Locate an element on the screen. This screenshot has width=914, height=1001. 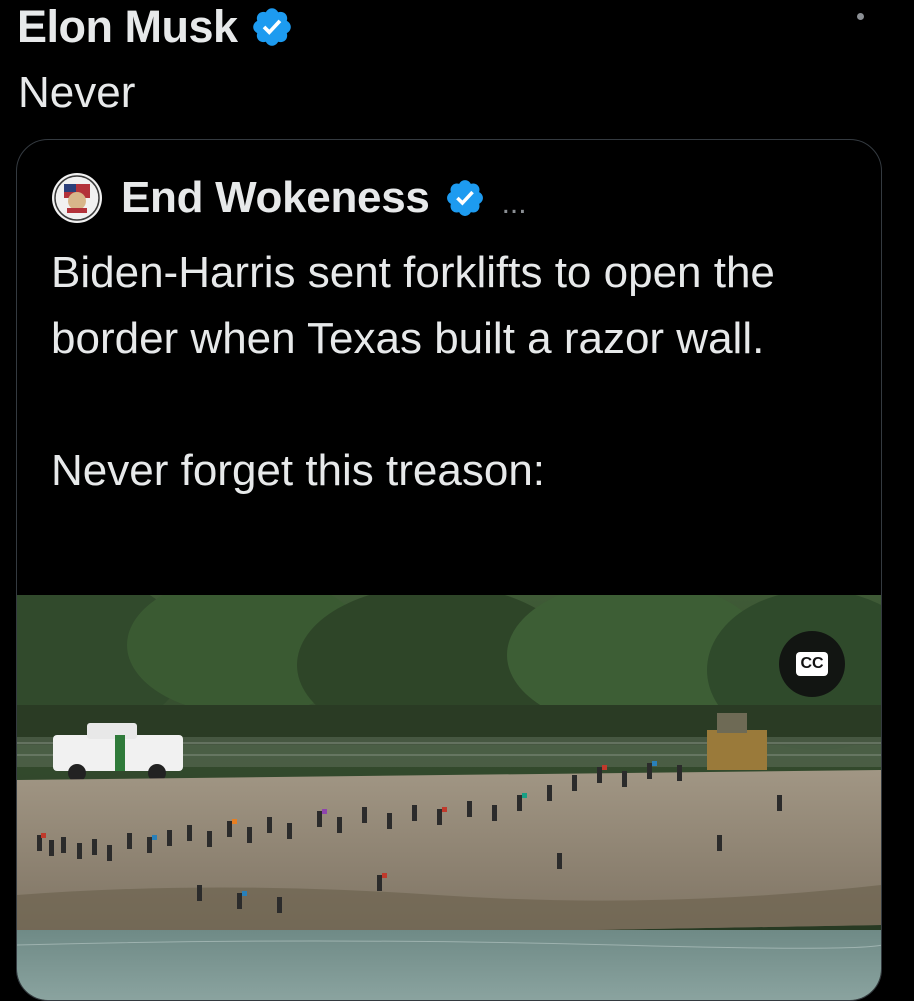
avatar-badge-image is located at coordinates (77, 198).